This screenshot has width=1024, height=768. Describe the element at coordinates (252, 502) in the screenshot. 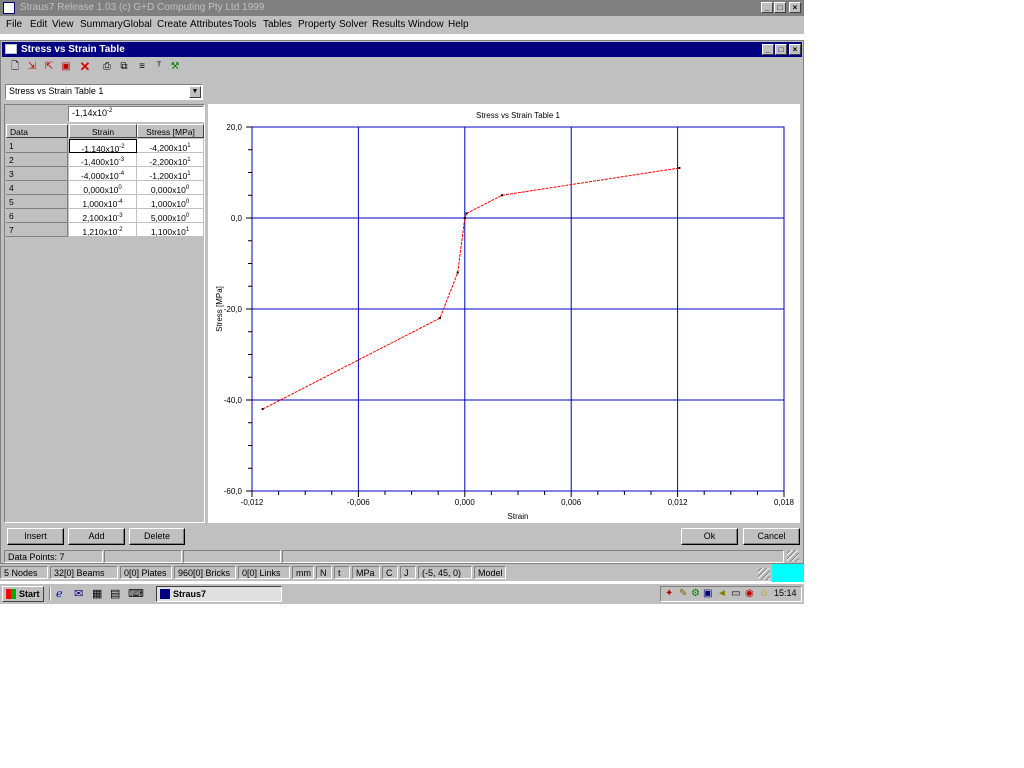

I see `x-tick-label: -0,012` at that location.